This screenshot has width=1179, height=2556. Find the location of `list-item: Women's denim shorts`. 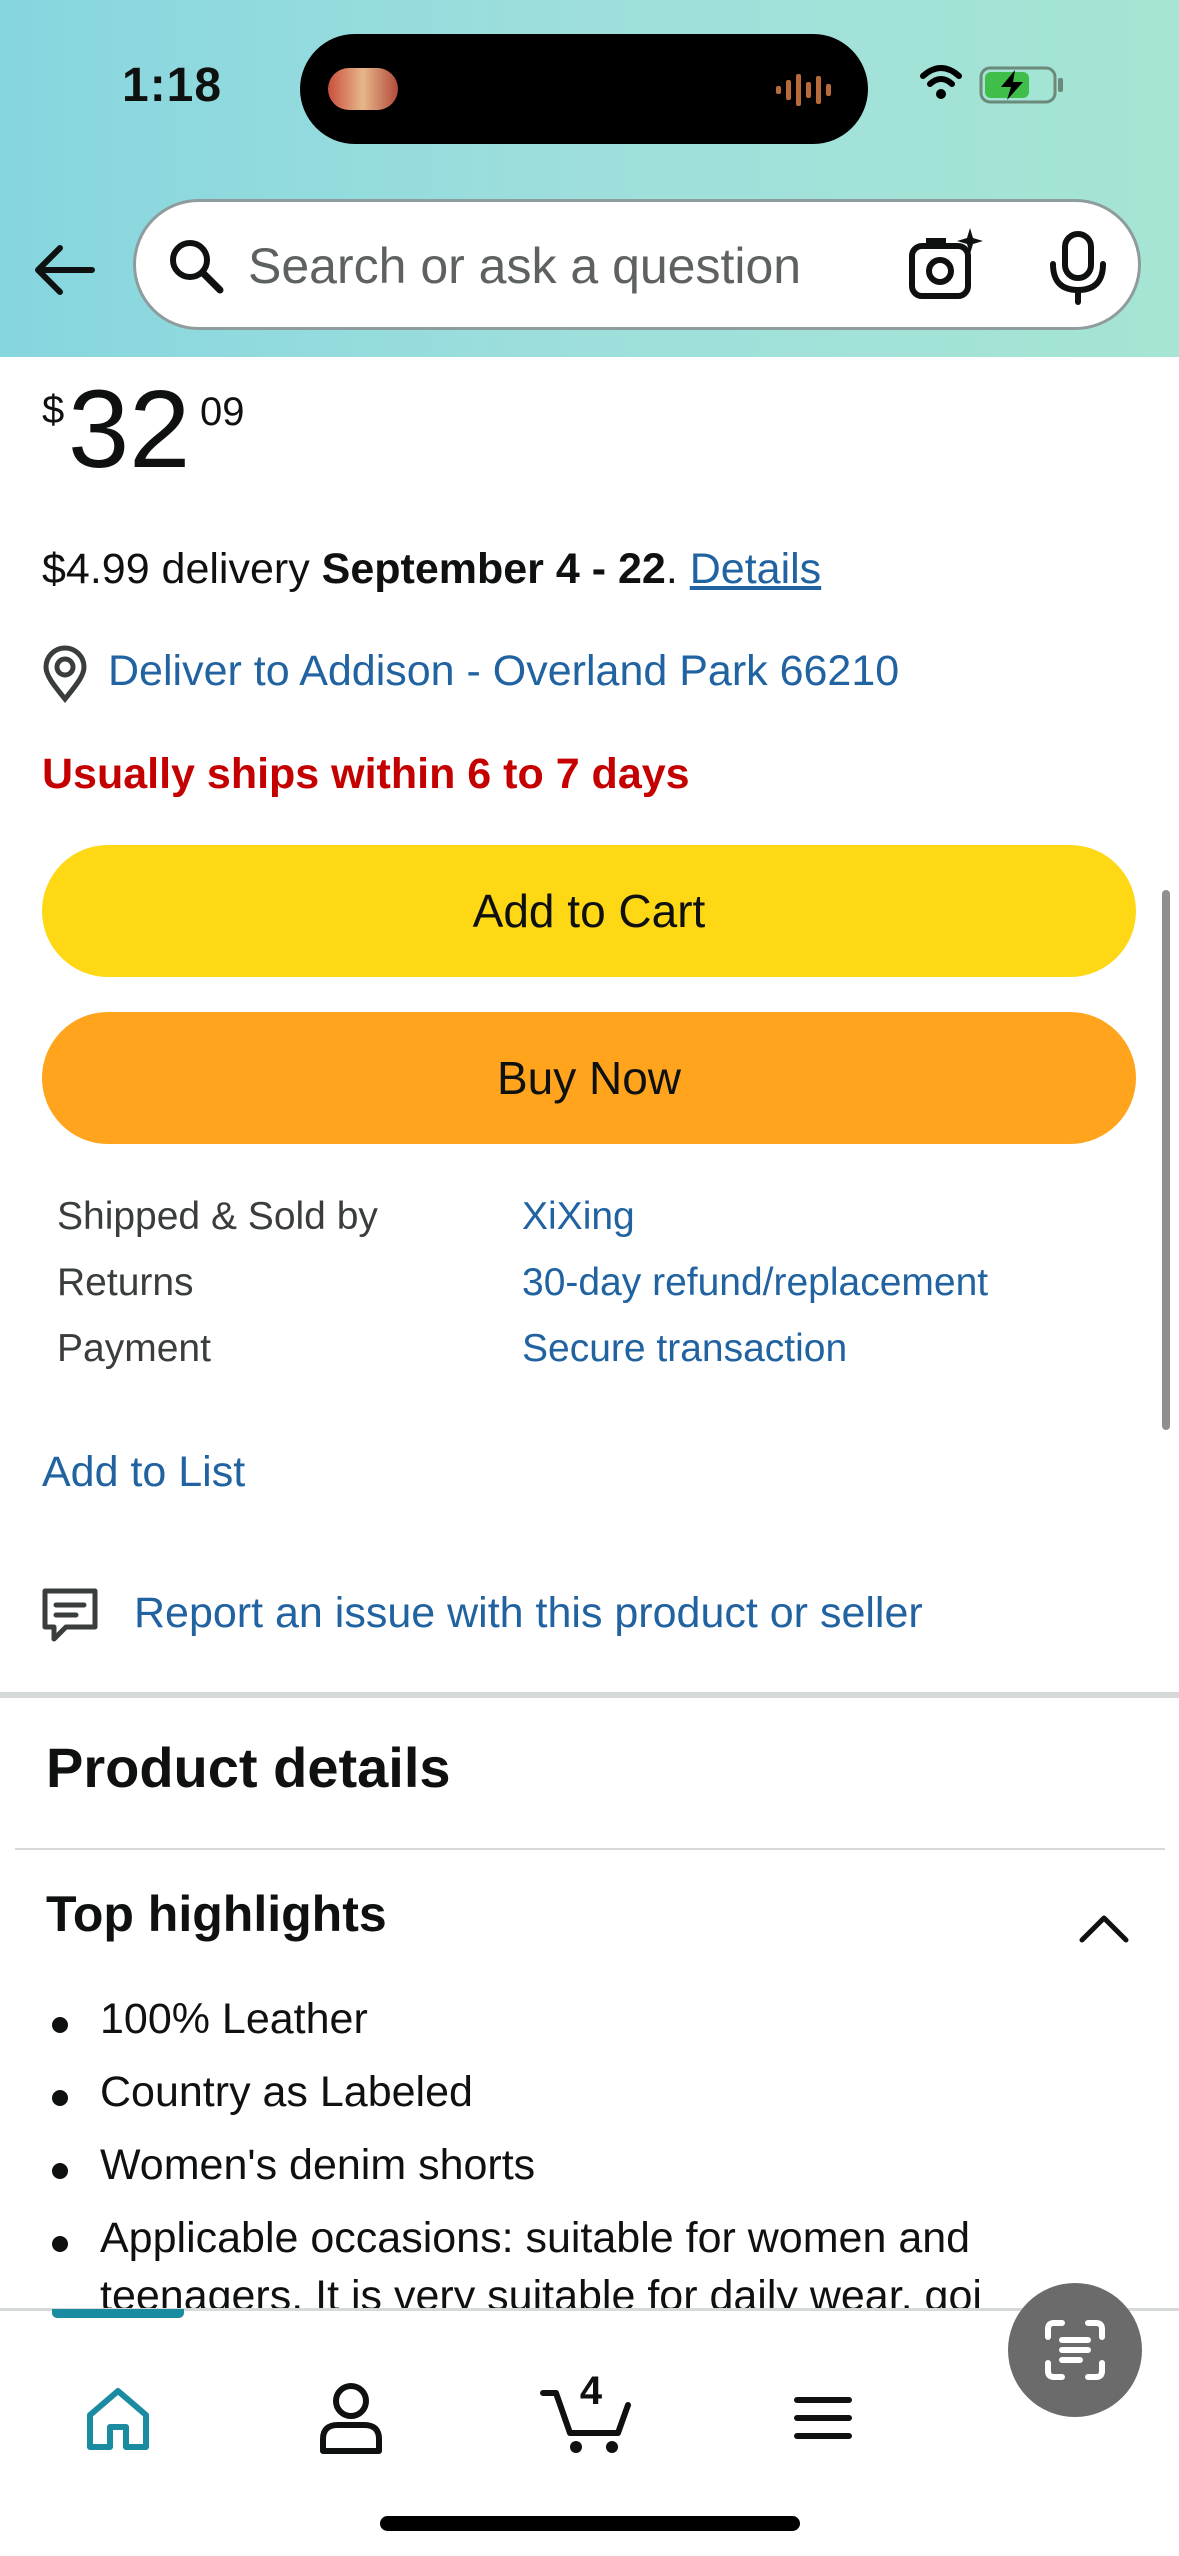

list-item: Women's denim shorts is located at coordinates (596, 2177).